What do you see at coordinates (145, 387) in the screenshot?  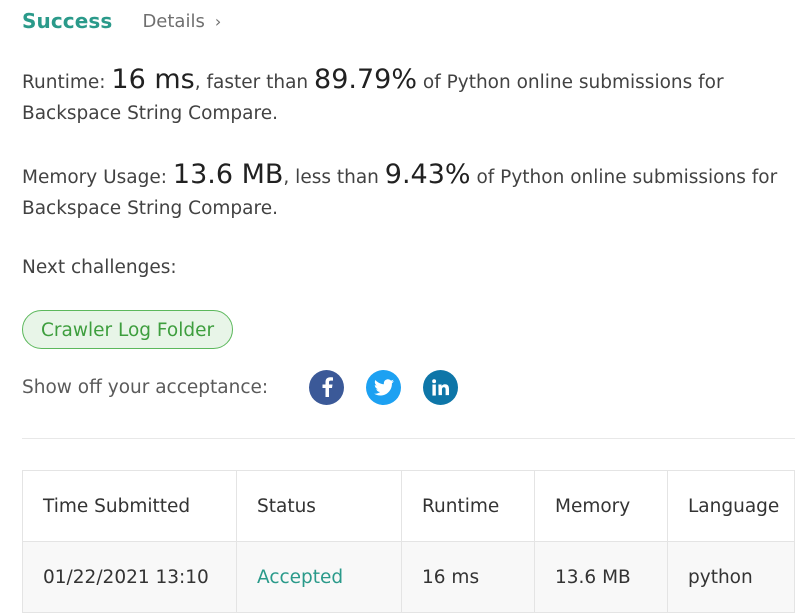 I see `share-label: Show off your acceptance:` at bounding box center [145, 387].